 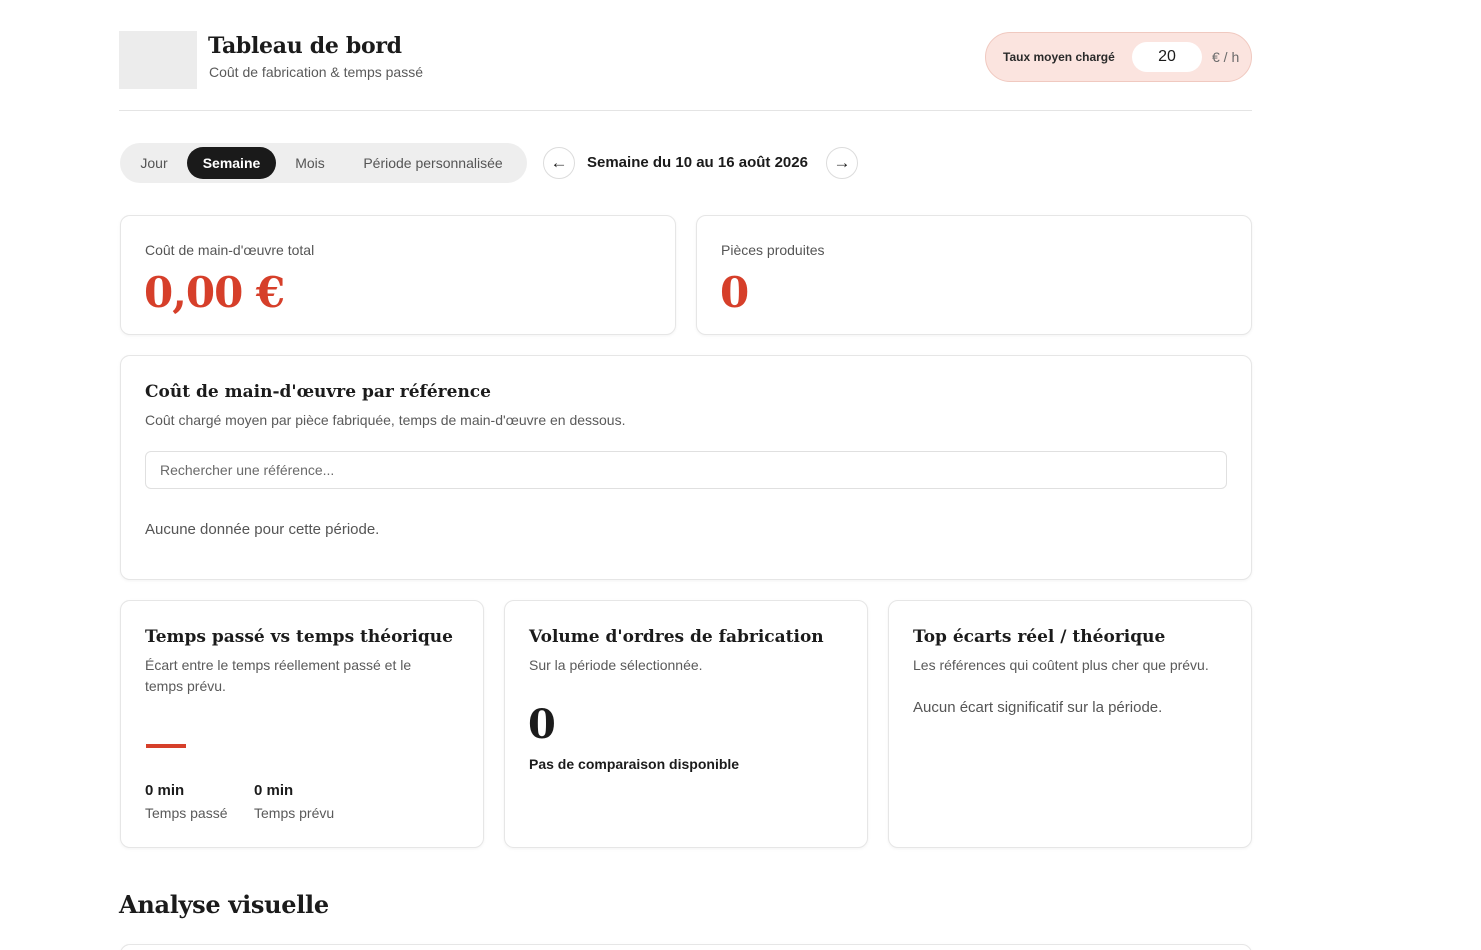 What do you see at coordinates (1039, 637) in the screenshot?
I see `card-title: Top écarts réel / théorique` at bounding box center [1039, 637].